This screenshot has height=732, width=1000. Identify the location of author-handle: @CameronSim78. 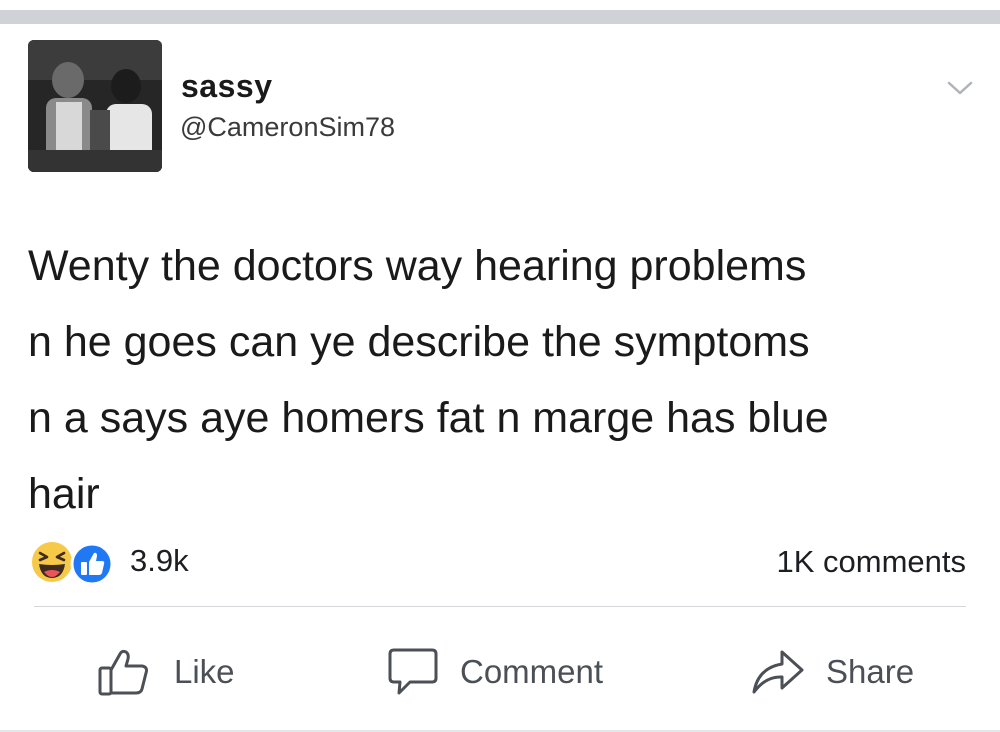
(287, 127).